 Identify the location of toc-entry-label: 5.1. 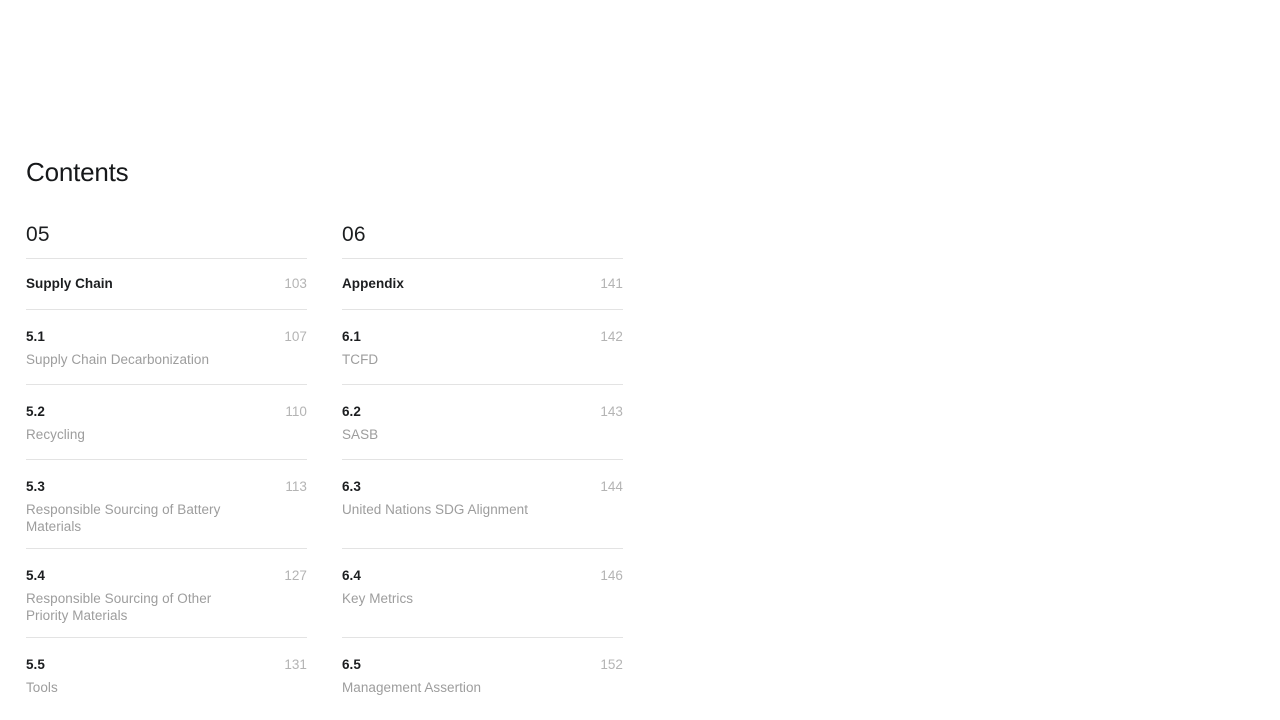
(35, 336).